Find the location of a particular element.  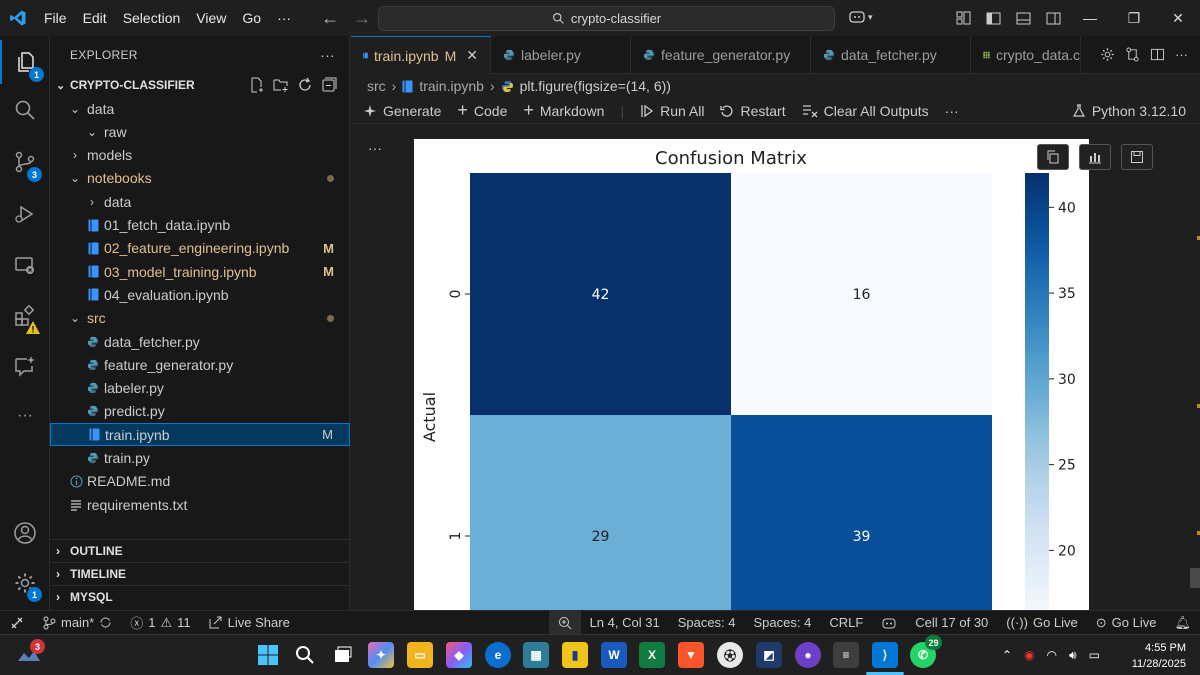

source-control-activity: 3 is located at coordinates (25, 162).